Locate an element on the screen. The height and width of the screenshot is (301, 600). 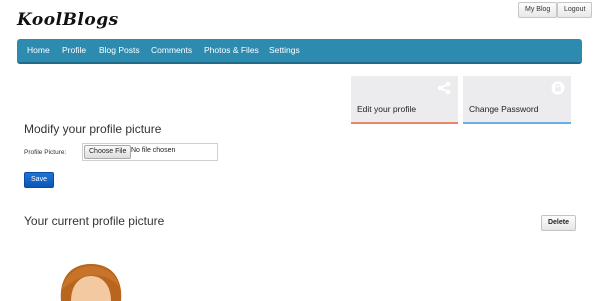
logout-button: Logout is located at coordinates (575, 10).